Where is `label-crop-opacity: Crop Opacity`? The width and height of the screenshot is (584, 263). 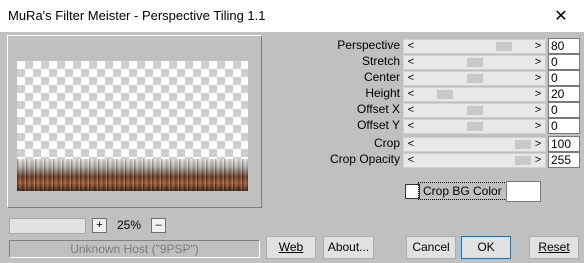 label-crop-opacity: Crop Opacity is located at coordinates (364, 159).